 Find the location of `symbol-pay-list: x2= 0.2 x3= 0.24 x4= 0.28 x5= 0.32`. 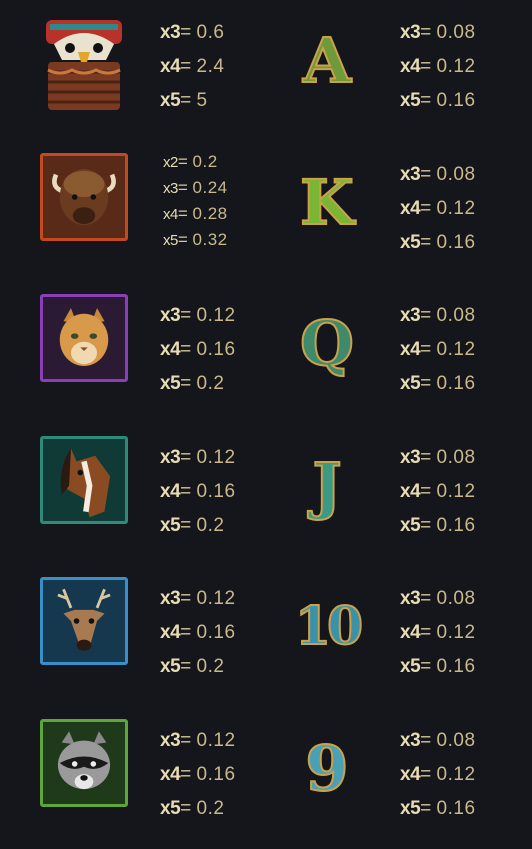

symbol-pay-list: x2= 0.2 x3= 0.24 x4= 0.28 x5= 0.32 is located at coordinates (195, 201).